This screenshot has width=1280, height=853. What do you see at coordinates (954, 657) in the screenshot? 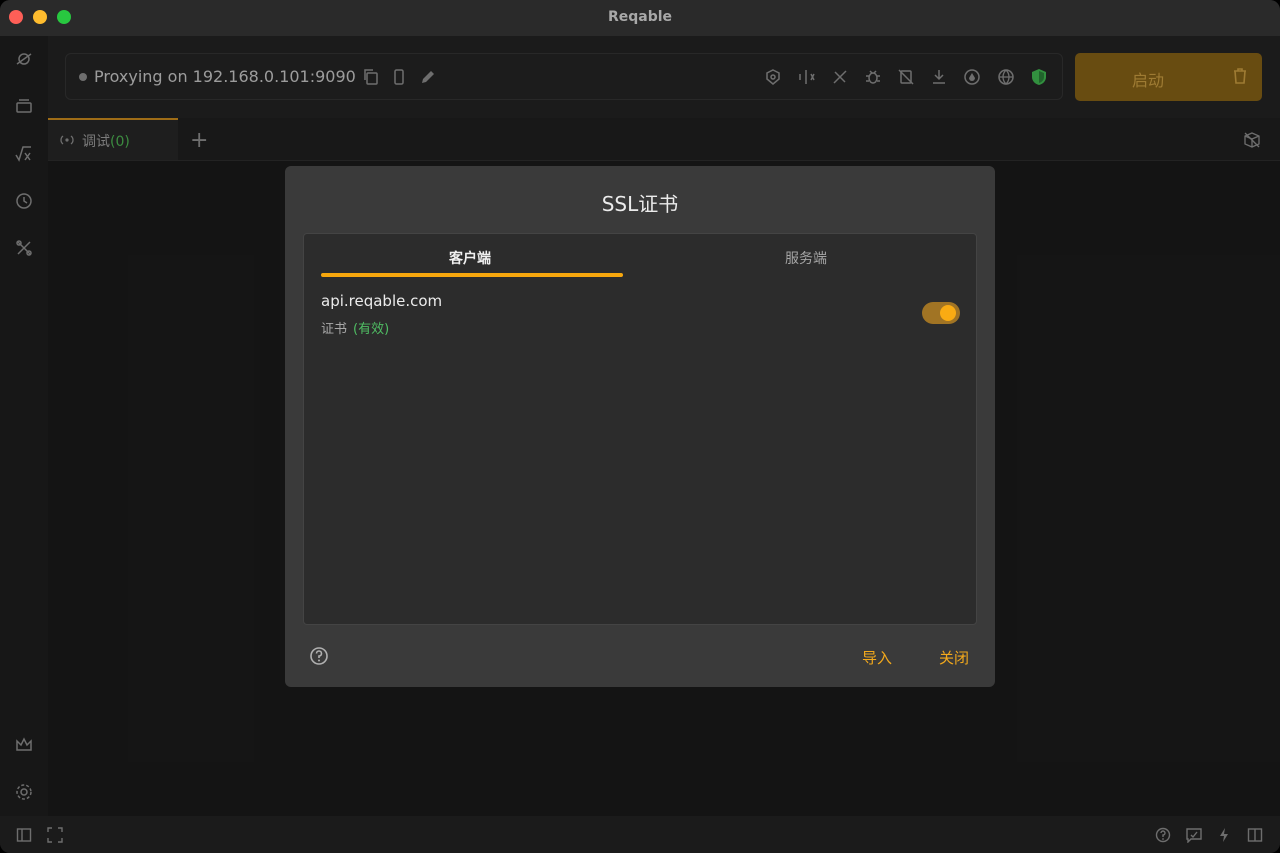
I see `close-button: 关闭` at bounding box center [954, 657].